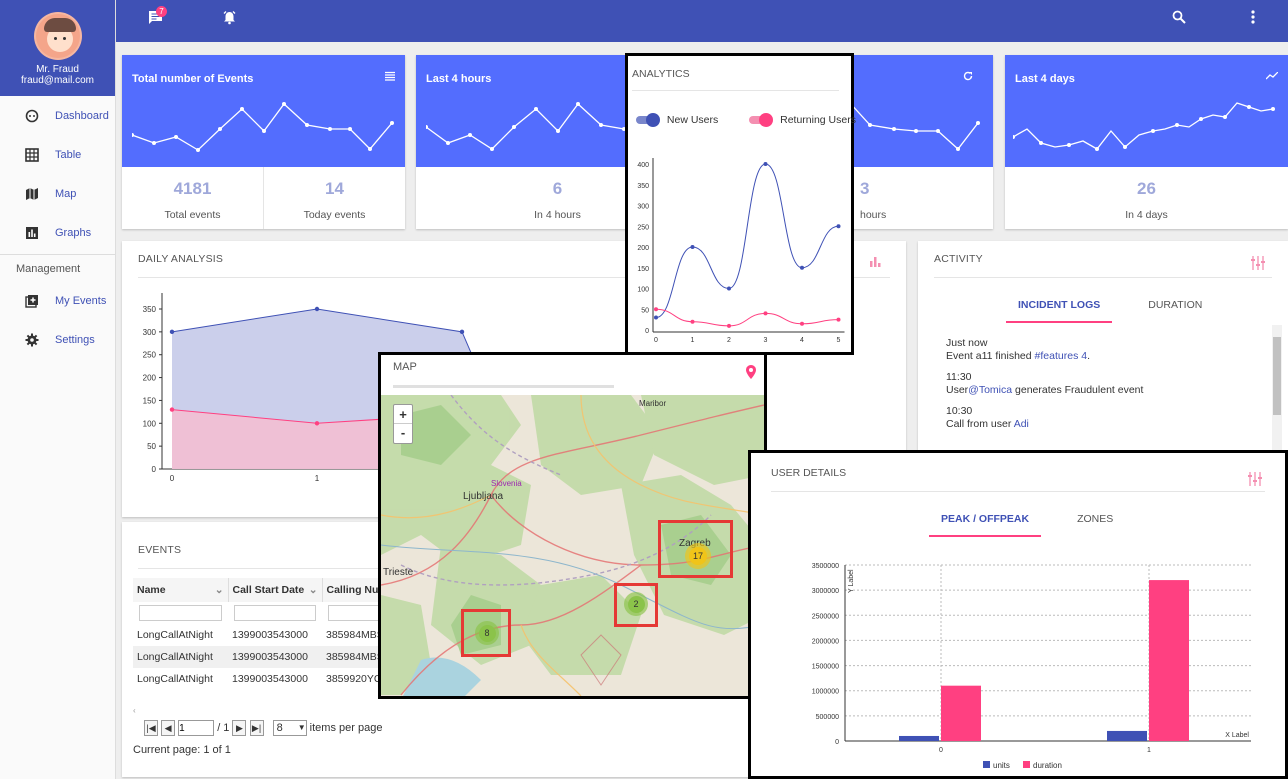  I want to click on name-filter-input, so click(180, 613).